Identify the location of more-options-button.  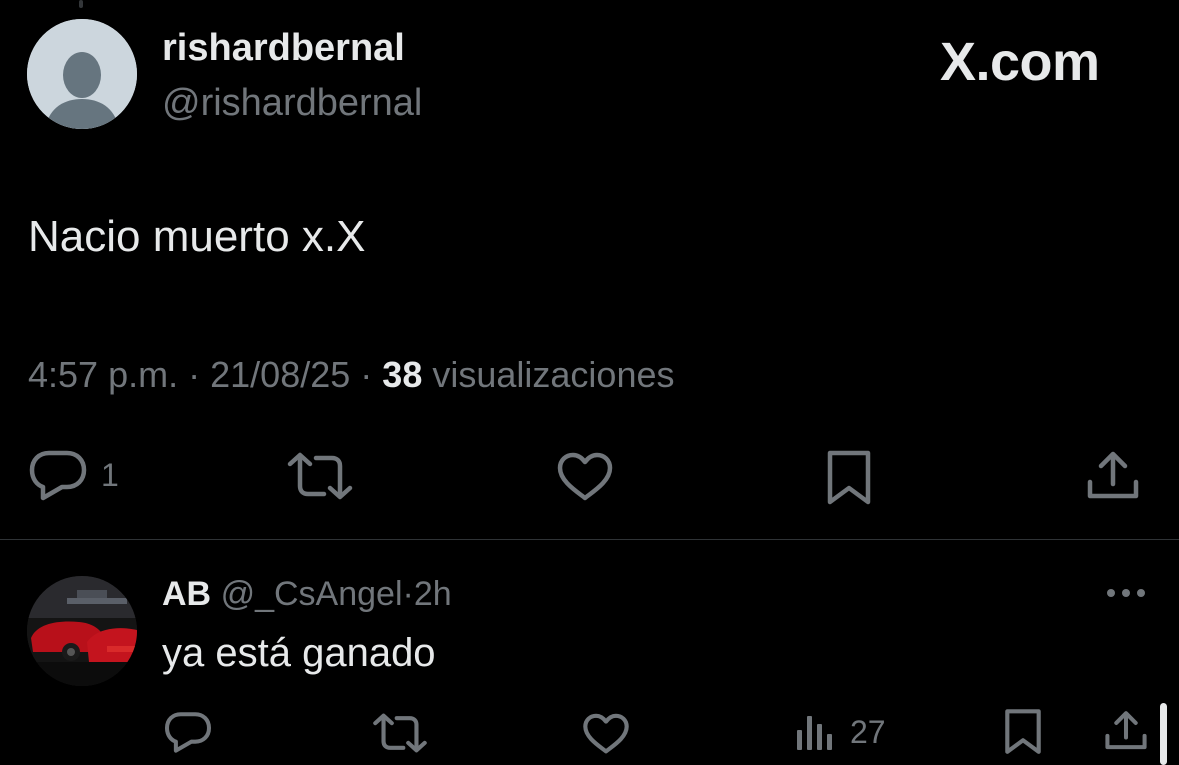
(1126, 593).